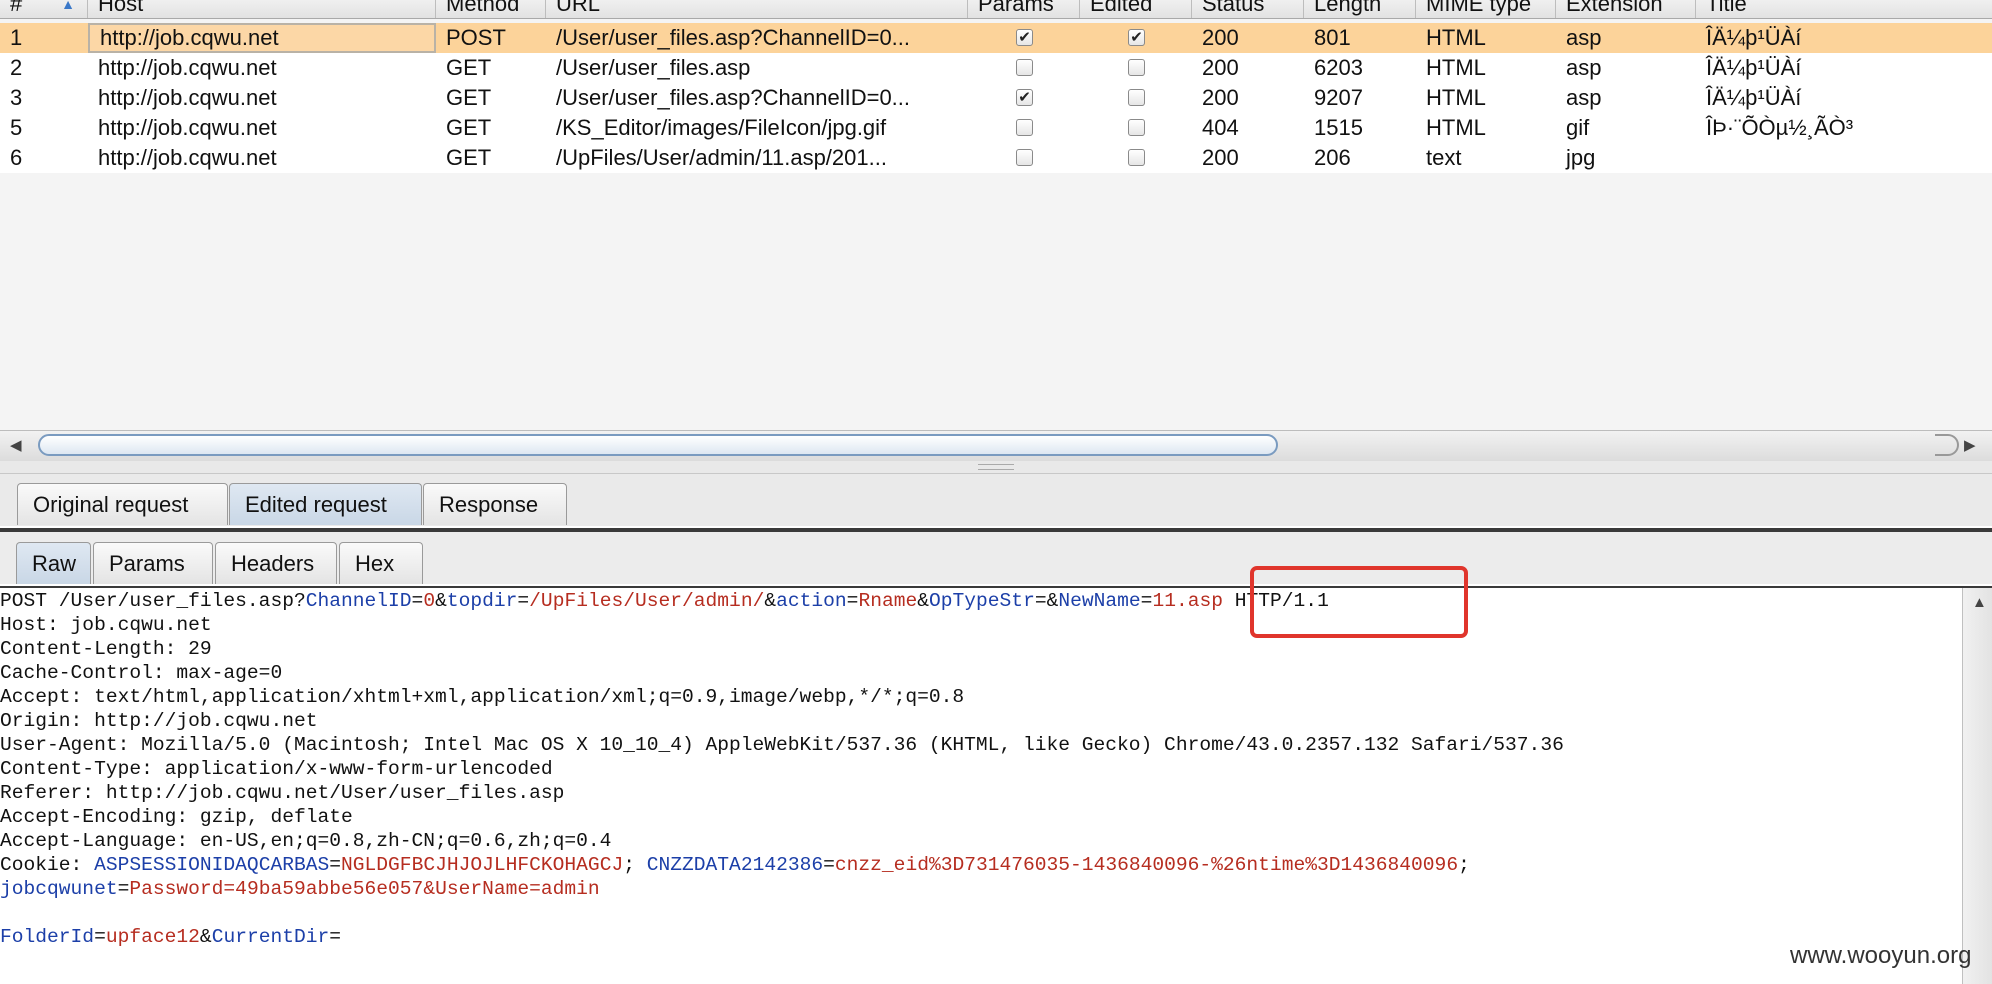 Image resolution: width=1992 pixels, height=984 pixels. I want to click on row-url: /User/user_files.asp, so click(653, 67).